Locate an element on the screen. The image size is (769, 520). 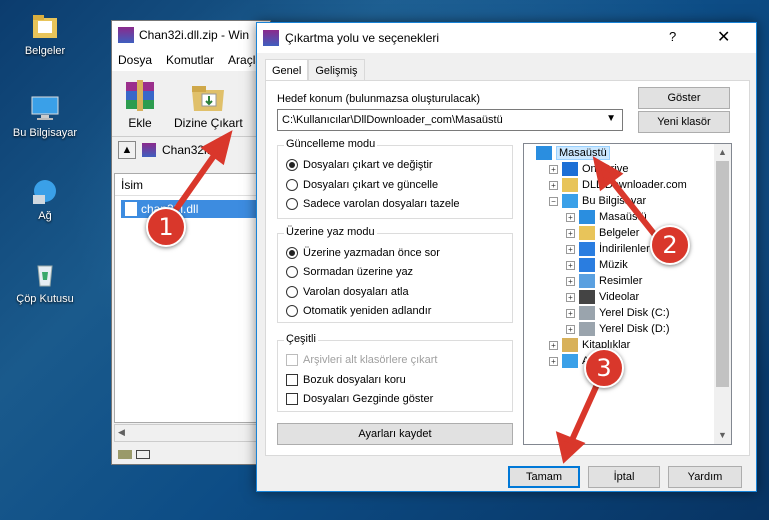
annotation-badge-3: 3 is located at coordinates (604, 368).